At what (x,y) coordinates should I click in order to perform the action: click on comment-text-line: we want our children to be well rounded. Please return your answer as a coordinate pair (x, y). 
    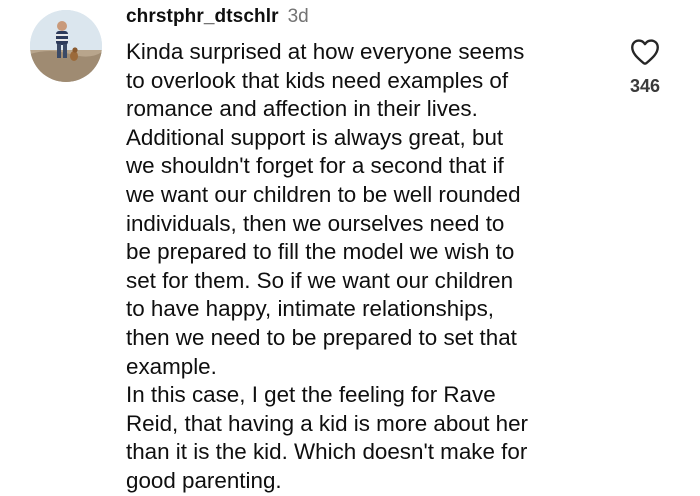
    Looking at the image, I should click on (323, 194).